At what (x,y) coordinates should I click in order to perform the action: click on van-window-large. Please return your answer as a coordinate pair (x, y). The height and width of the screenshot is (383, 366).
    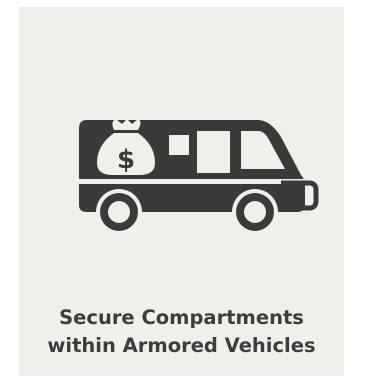
    Looking at the image, I should click on (213, 152).